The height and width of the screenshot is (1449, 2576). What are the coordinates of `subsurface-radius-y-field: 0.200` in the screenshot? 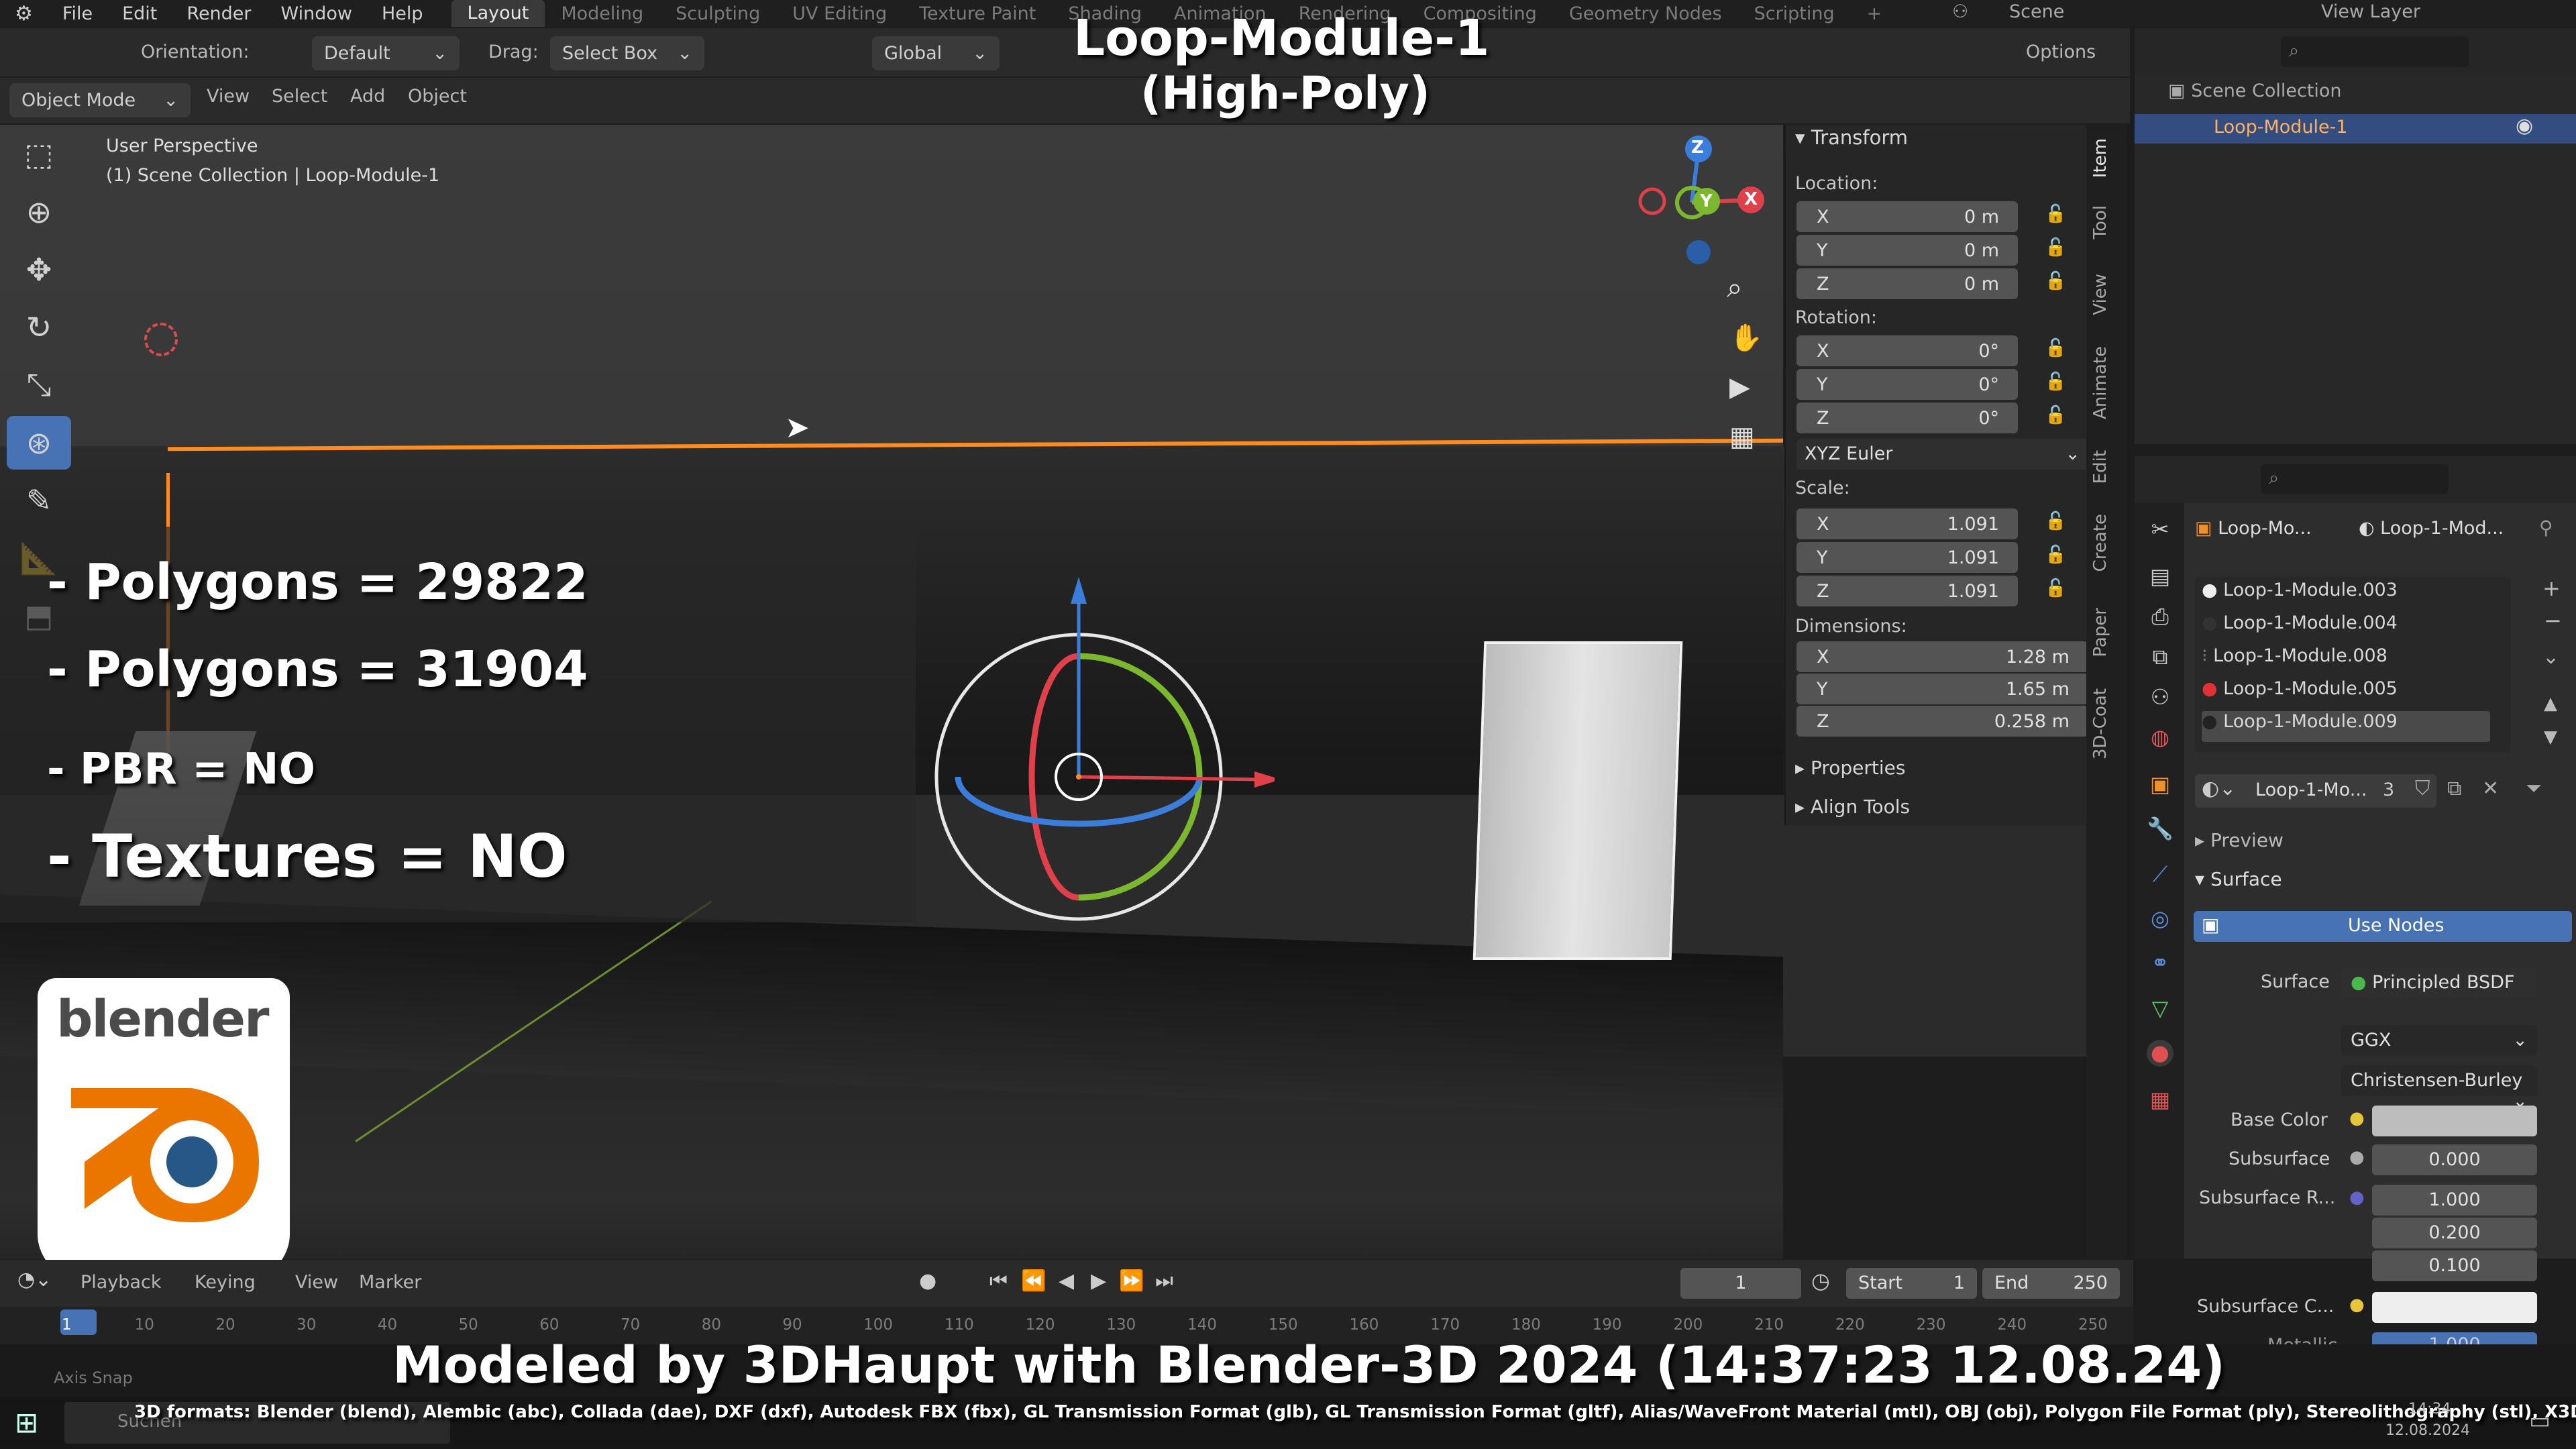 It's located at (2454, 1233).